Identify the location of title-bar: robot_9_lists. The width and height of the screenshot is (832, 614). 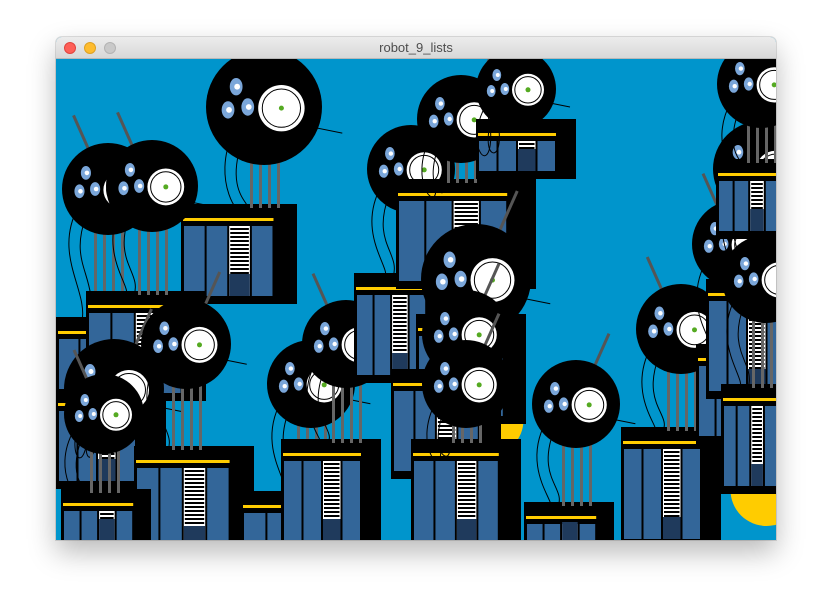
(416, 48).